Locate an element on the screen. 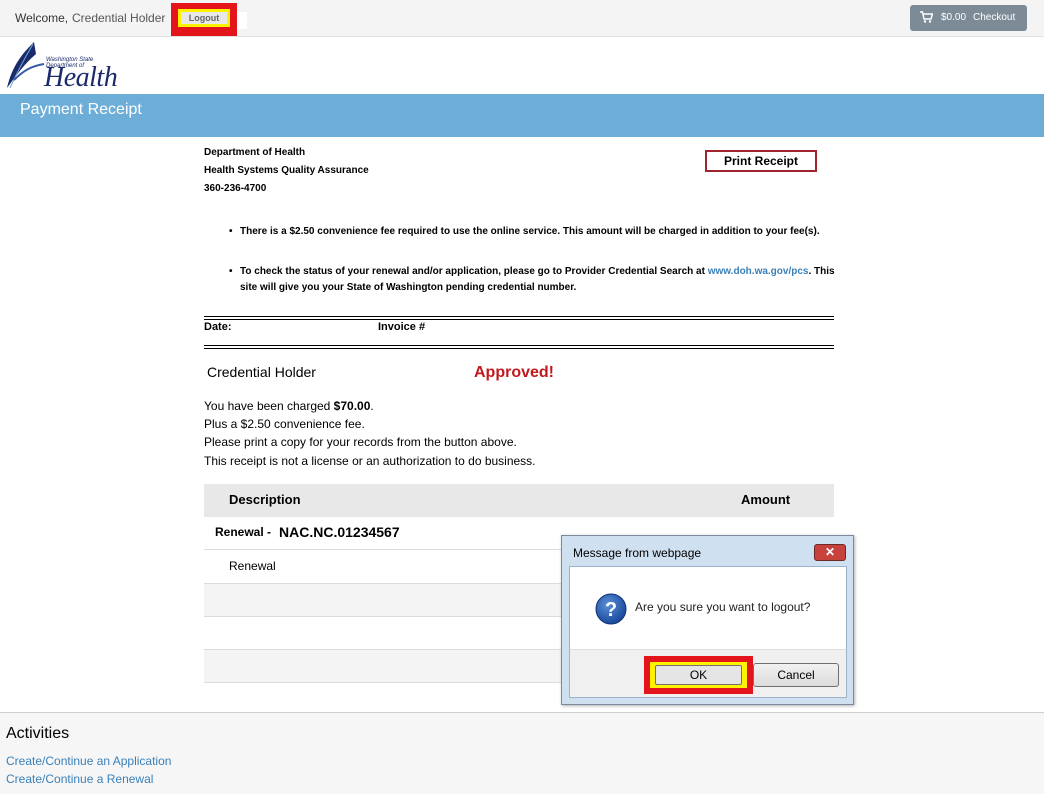 This screenshot has height=794, width=1044. charged-text: You have been charged is located at coordinates (269, 406).